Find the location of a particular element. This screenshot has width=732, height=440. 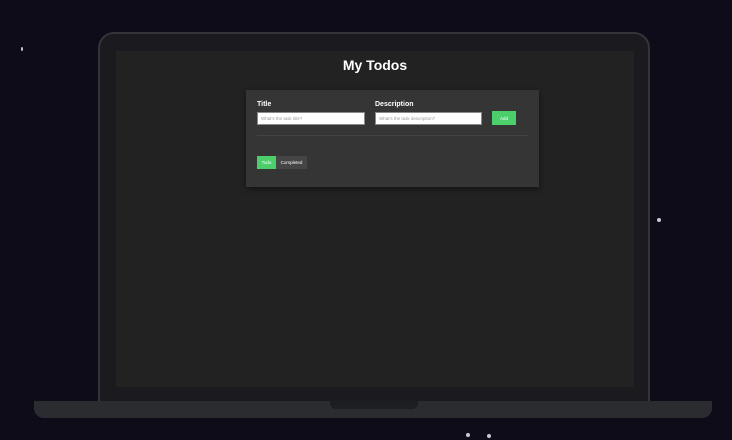

page-title: My Todos is located at coordinates (375, 65).